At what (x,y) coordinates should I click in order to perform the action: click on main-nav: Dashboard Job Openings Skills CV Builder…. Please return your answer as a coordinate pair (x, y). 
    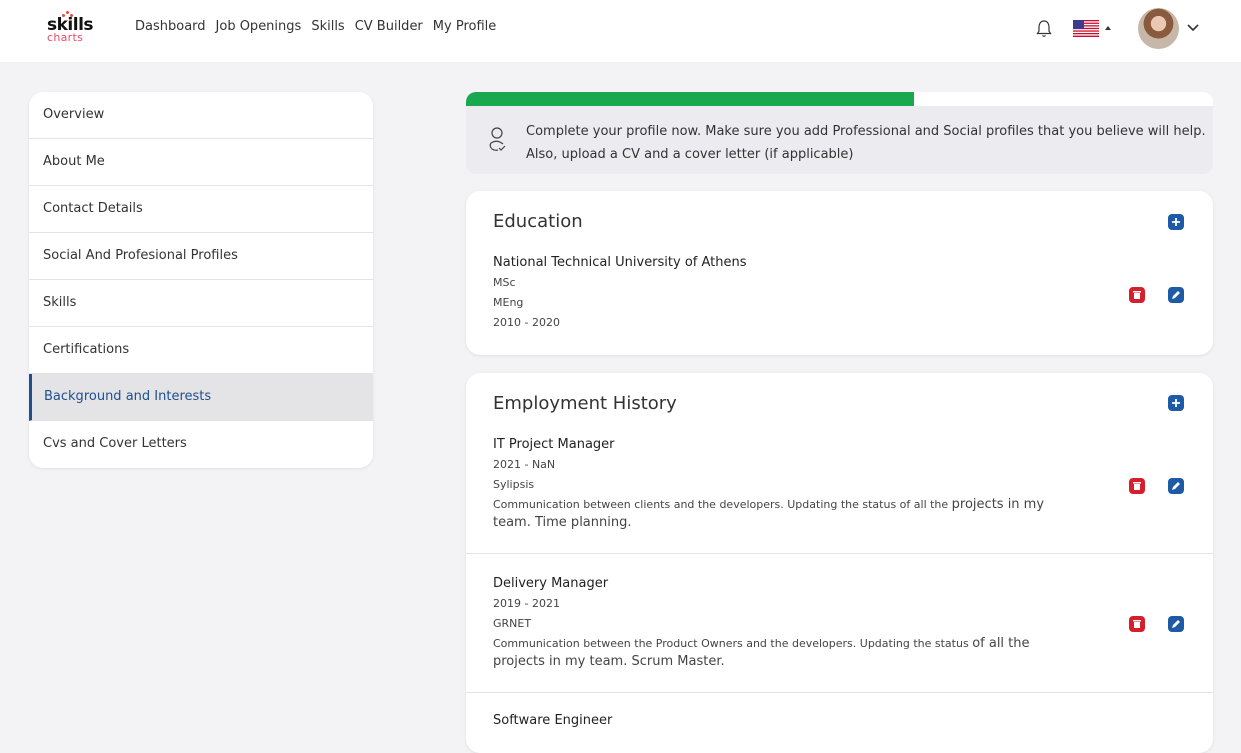
    Looking at the image, I should click on (320, 26).